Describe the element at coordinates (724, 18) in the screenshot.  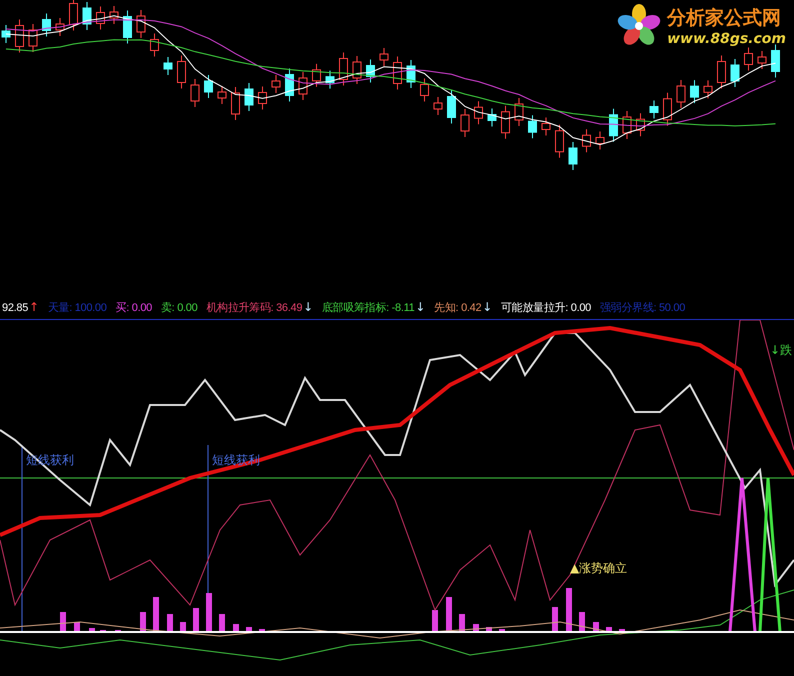
I see `logo-title: 分析家公式网` at that location.